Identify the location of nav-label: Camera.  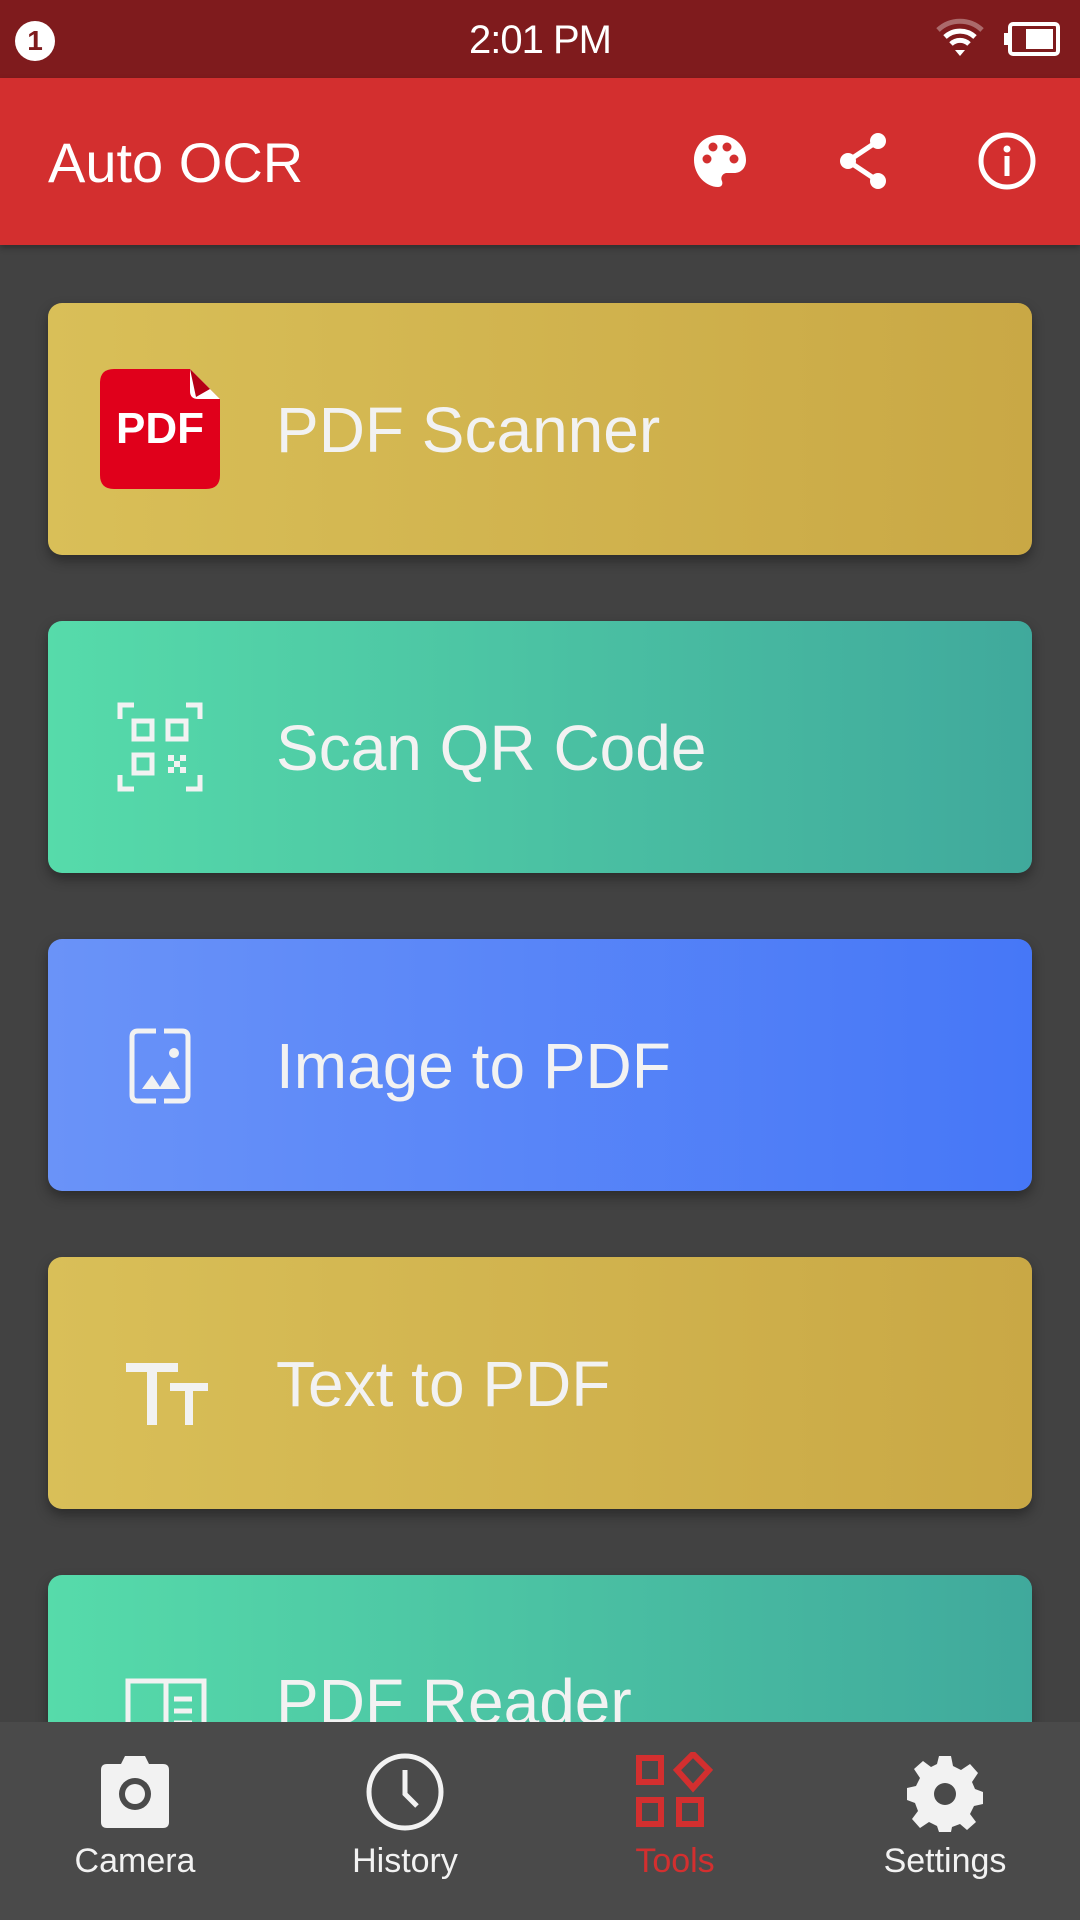
(135, 1861).